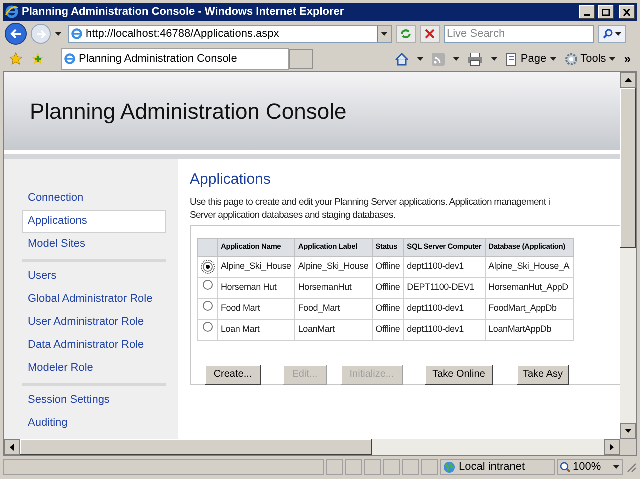  What do you see at coordinates (519, 34) in the screenshot?
I see `search-field: Live Search` at bounding box center [519, 34].